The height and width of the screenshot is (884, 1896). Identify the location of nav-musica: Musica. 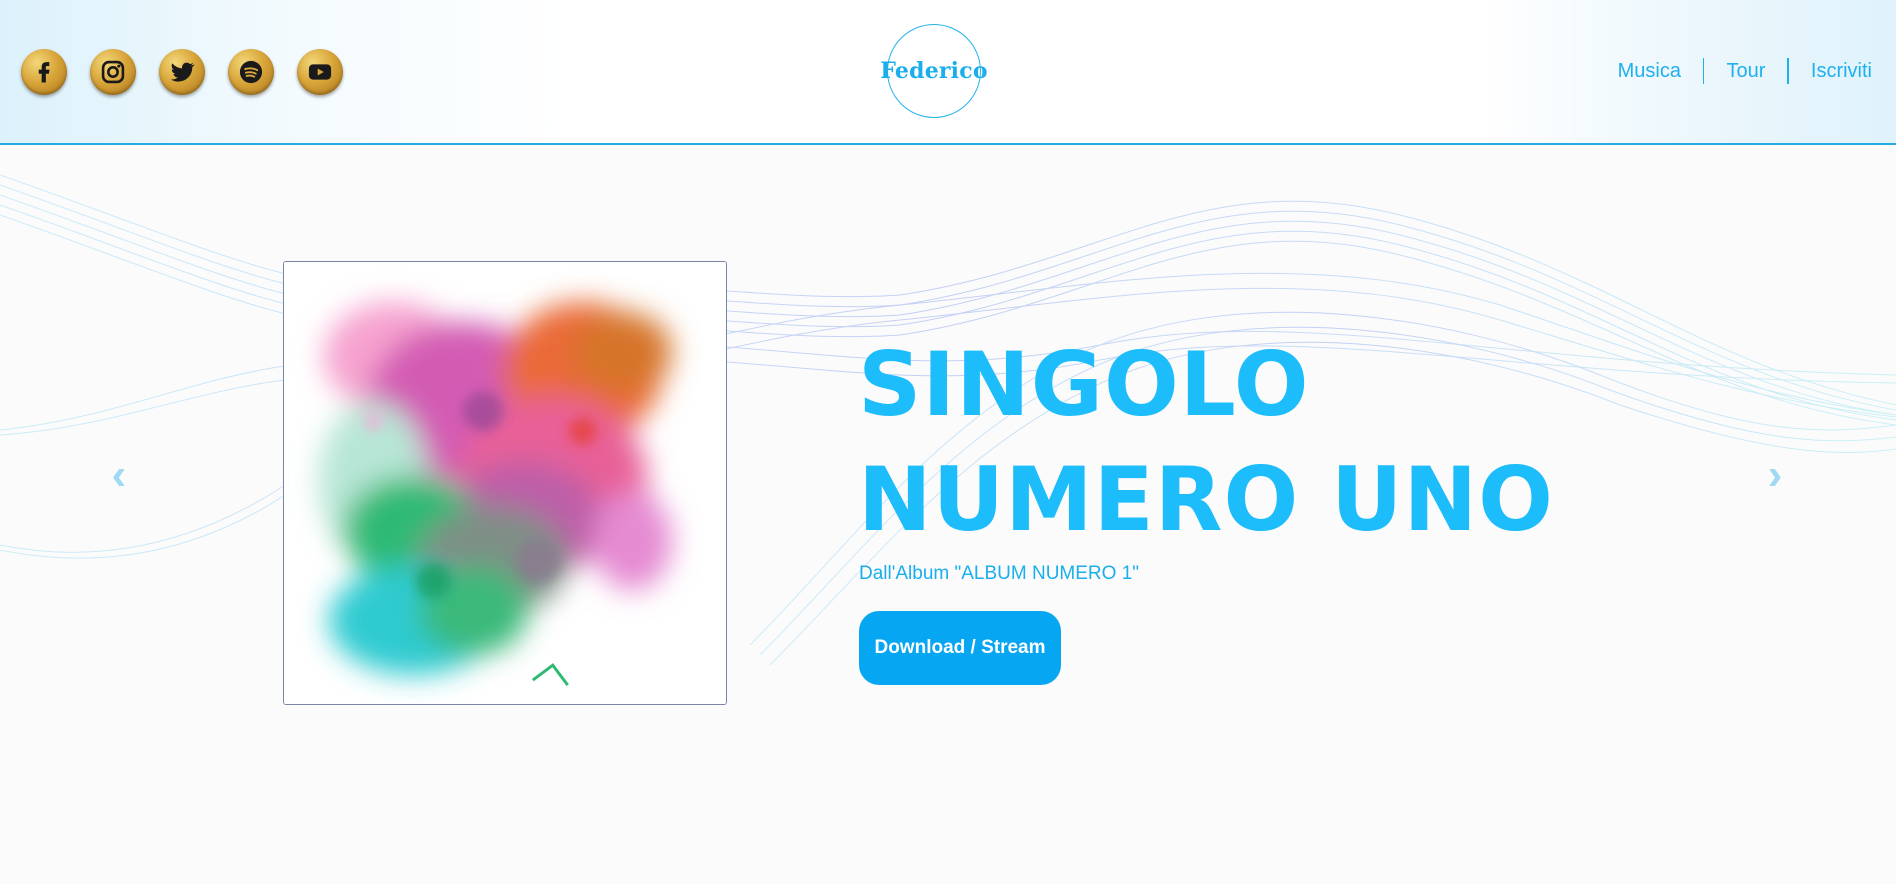
(1649, 71).